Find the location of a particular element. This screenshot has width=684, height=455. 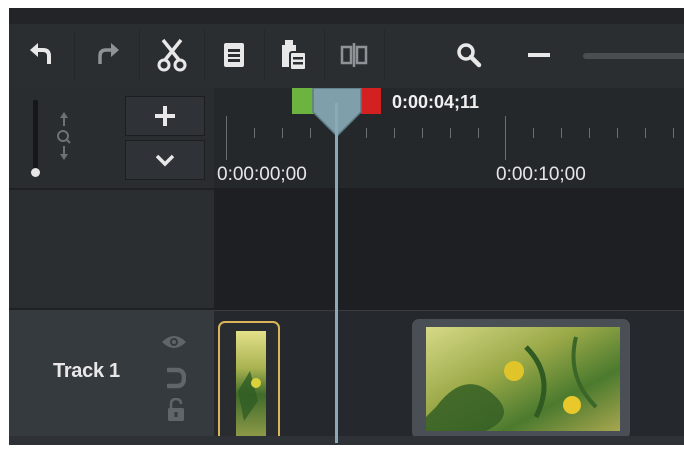

playhead-line is located at coordinates (336, 273).